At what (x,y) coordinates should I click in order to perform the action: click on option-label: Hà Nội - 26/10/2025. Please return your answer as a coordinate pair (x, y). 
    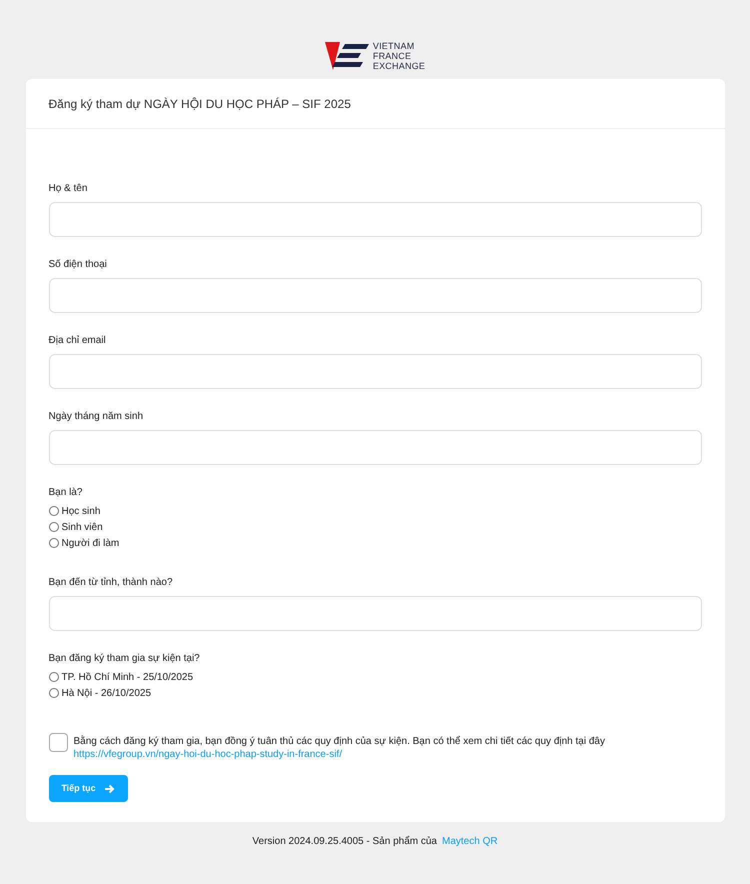
    Looking at the image, I should click on (107, 693).